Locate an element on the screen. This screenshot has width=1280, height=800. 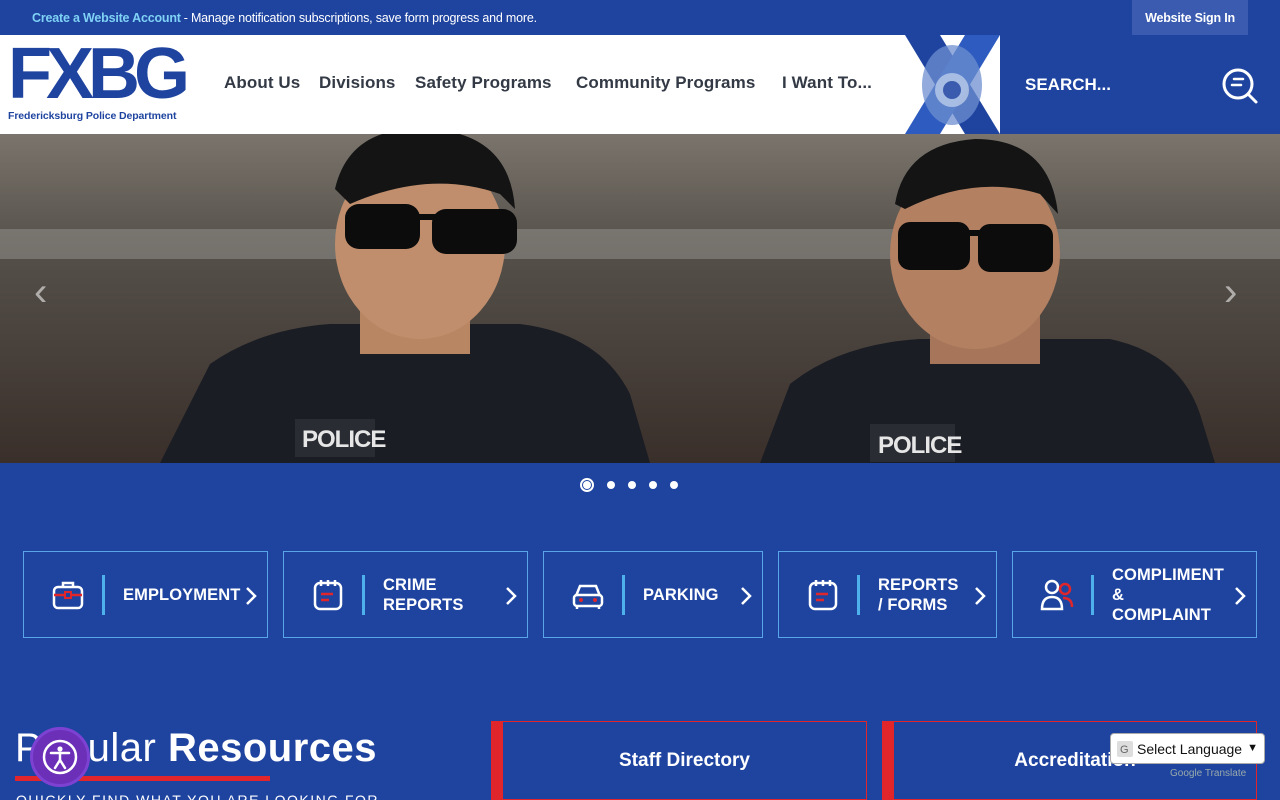
chevron-down-icon: ▼ is located at coordinates (1252, 748).